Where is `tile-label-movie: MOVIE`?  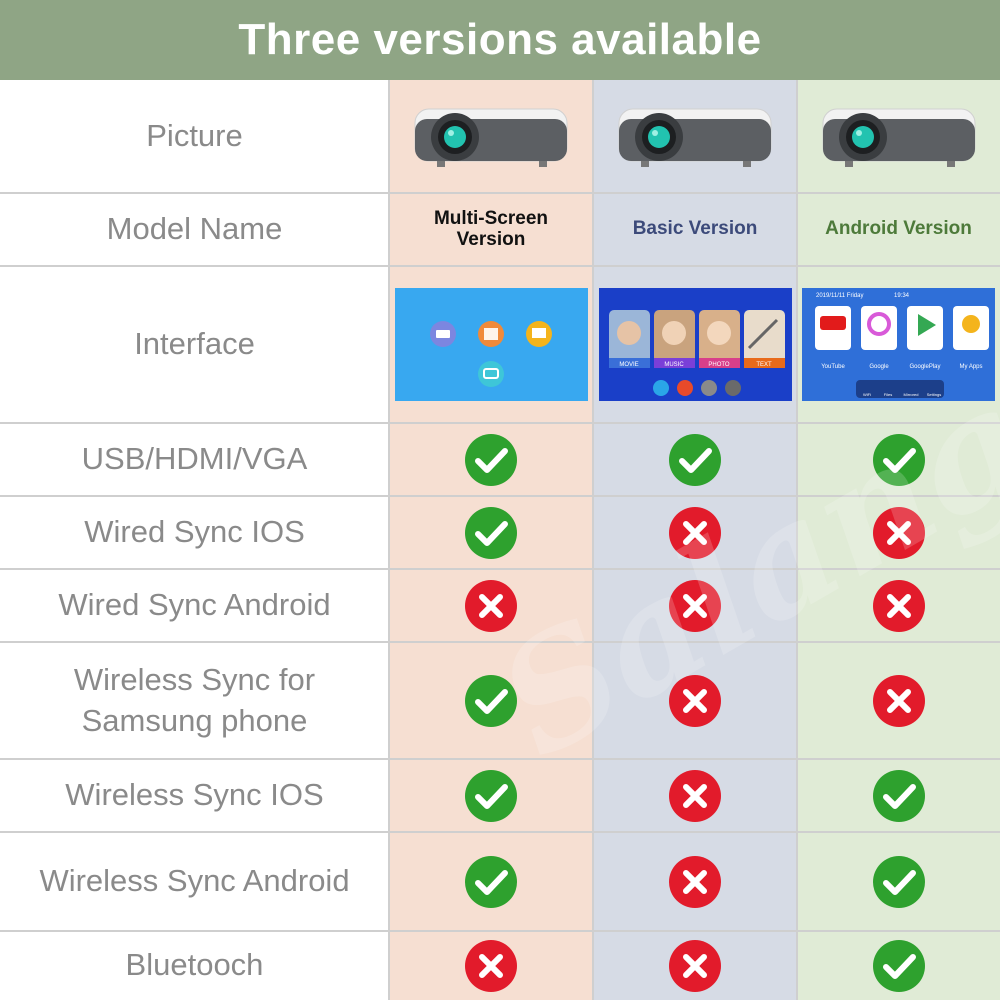 tile-label-movie: MOVIE is located at coordinates (628, 365).